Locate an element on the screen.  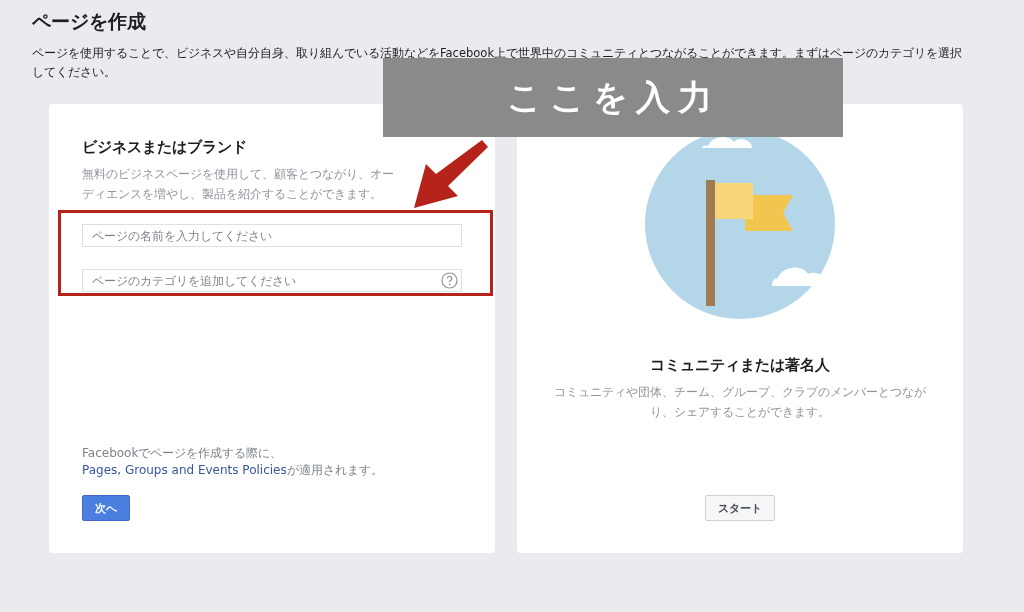
input-field: ページのカテゴリを追加してください is located at coordinates (272, 280).